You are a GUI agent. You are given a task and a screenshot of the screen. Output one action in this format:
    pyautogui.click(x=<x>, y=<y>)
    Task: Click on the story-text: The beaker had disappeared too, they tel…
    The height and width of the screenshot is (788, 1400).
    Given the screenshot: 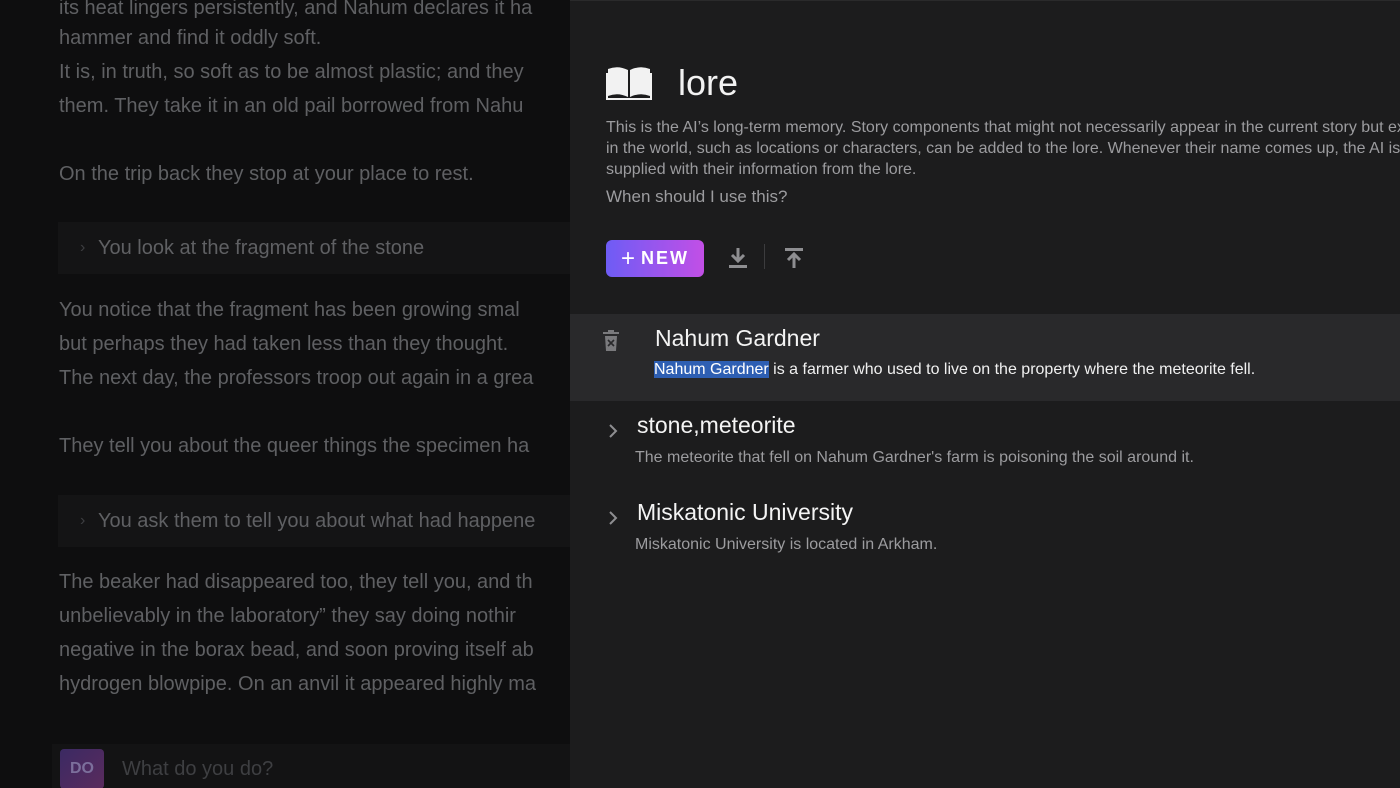 What is the action you would take?
    pyautogui.click(x=296, y=582)
    